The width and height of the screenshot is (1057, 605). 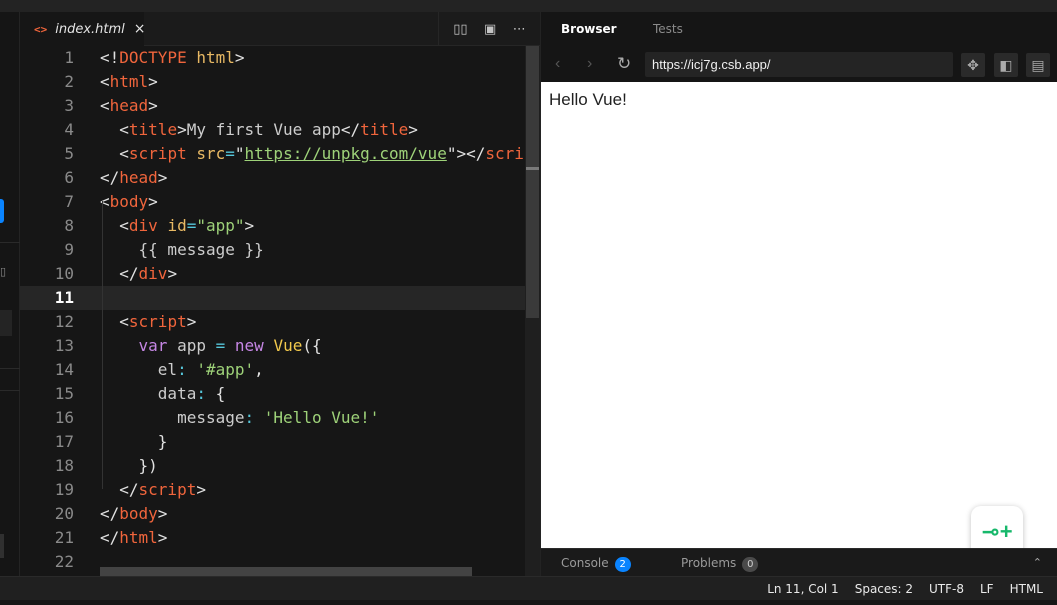 I want to click on code-line: 17 }, so click(x=280, y=442).